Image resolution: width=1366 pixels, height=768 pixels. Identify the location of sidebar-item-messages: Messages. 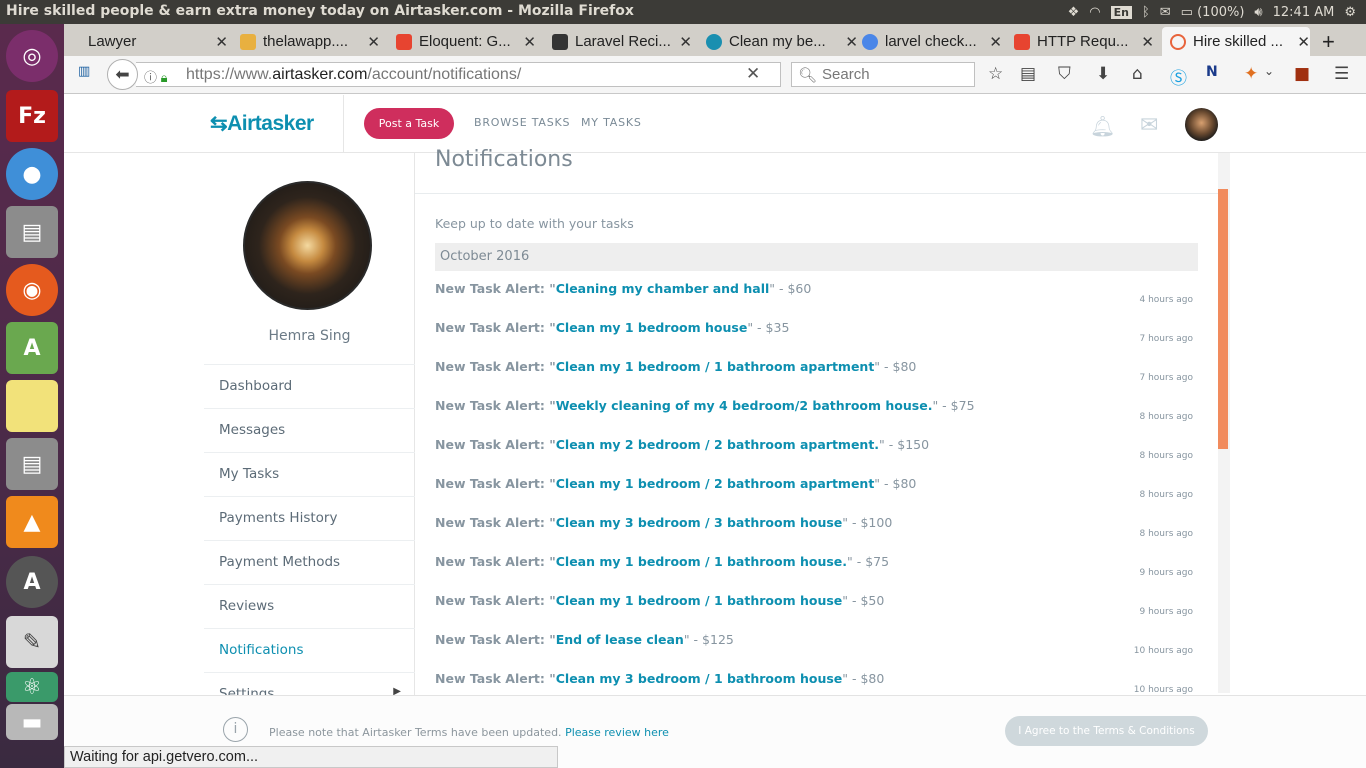
(309, 430).